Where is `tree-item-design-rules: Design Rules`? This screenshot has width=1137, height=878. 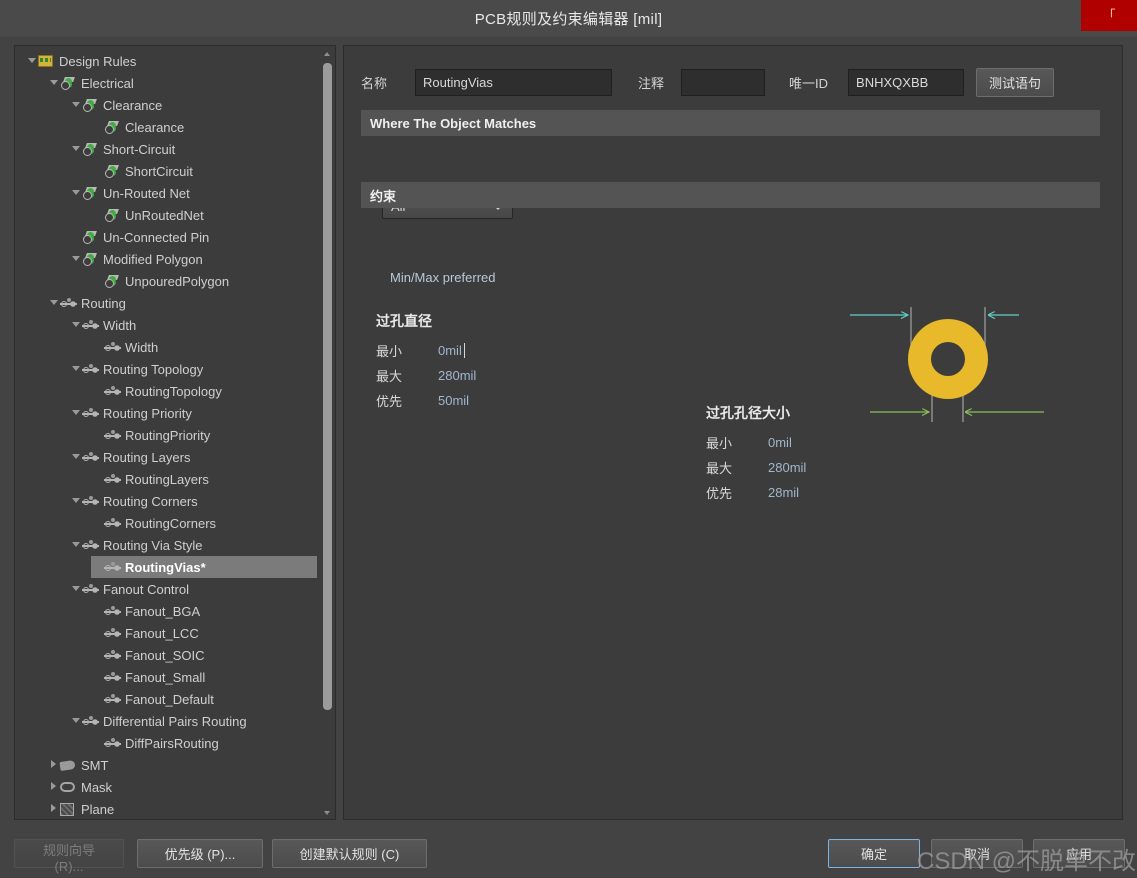
tree-item-design-rules: Design Rules is located at coordinates (175, 61).